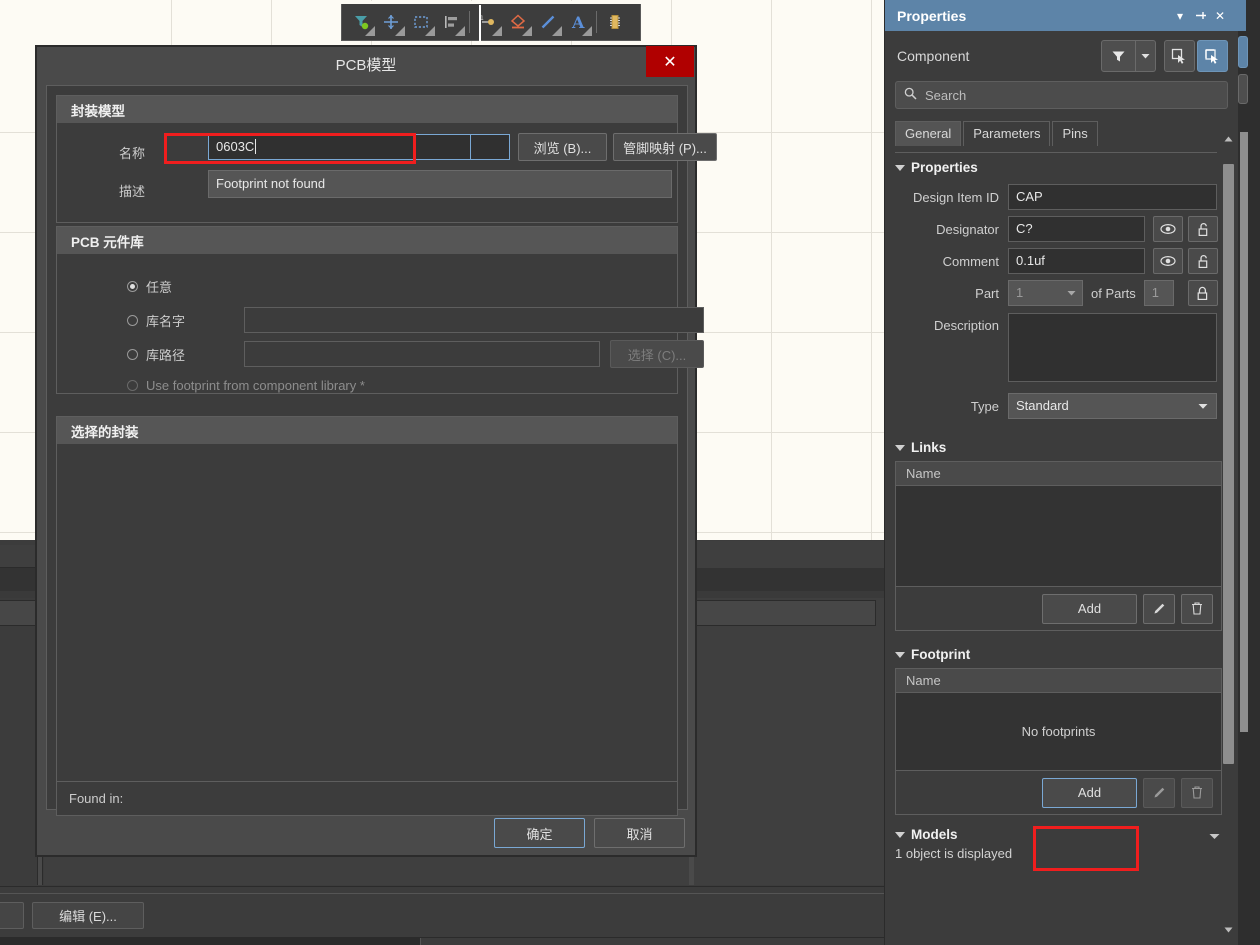  I want to click on section-title-properties: Properties, so click(944, 167).